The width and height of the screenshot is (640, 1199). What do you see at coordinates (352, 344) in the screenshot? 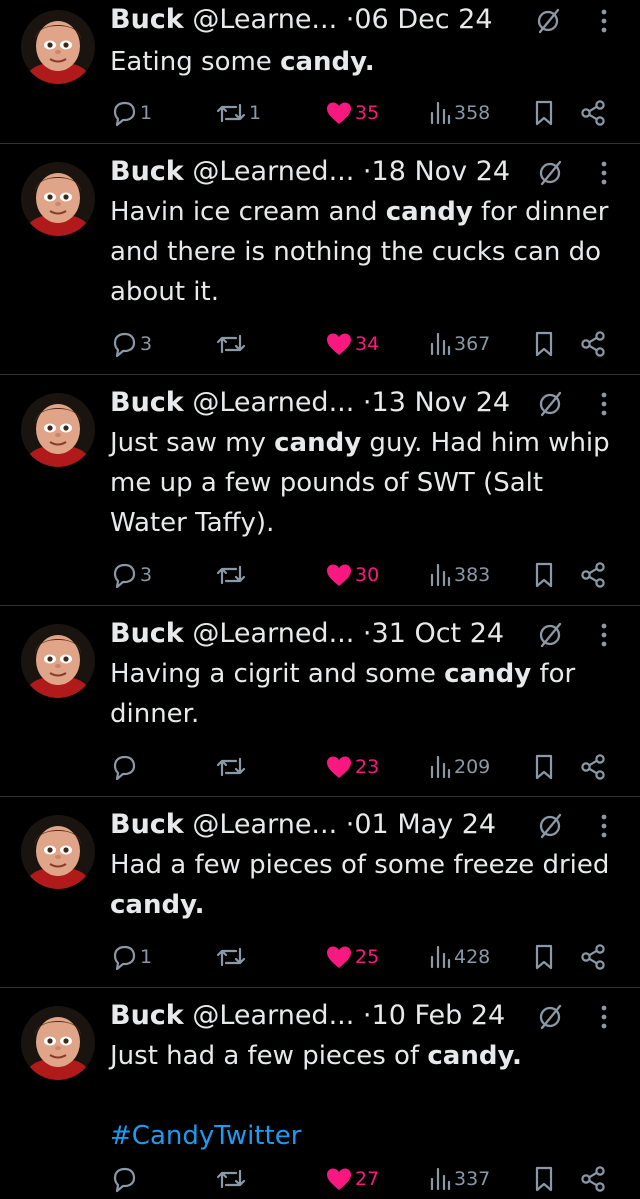
I see `like-button: 34` at bounding box center [352, 344].